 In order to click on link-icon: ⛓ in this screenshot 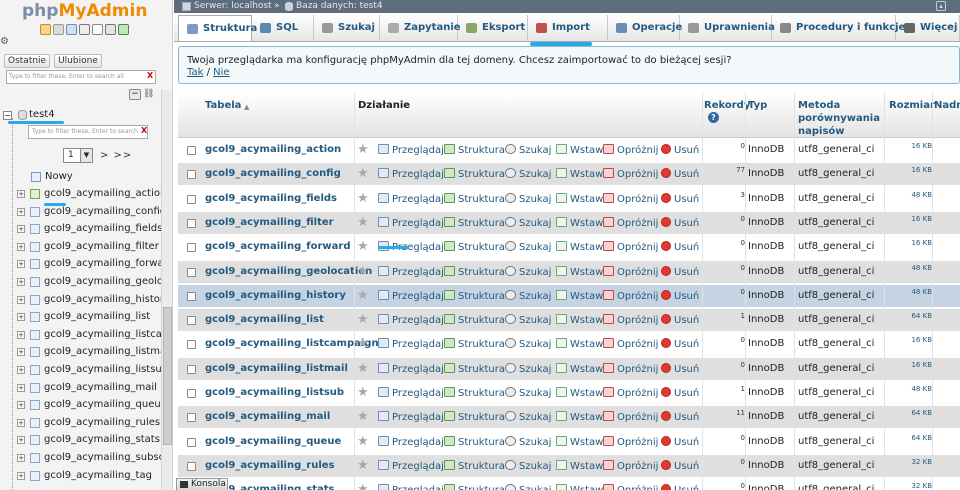, I will do `click(149, 94)`.